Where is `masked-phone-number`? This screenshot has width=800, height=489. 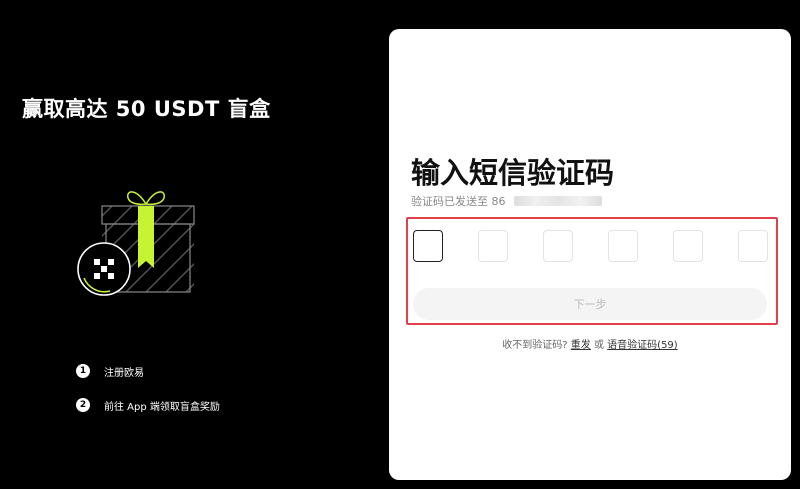
masked-phone-number is located at coordinates (557, 201).